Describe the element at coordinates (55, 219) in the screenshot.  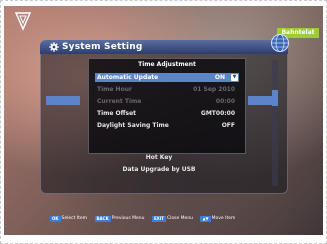
I see `ok-key: OK` at that location.